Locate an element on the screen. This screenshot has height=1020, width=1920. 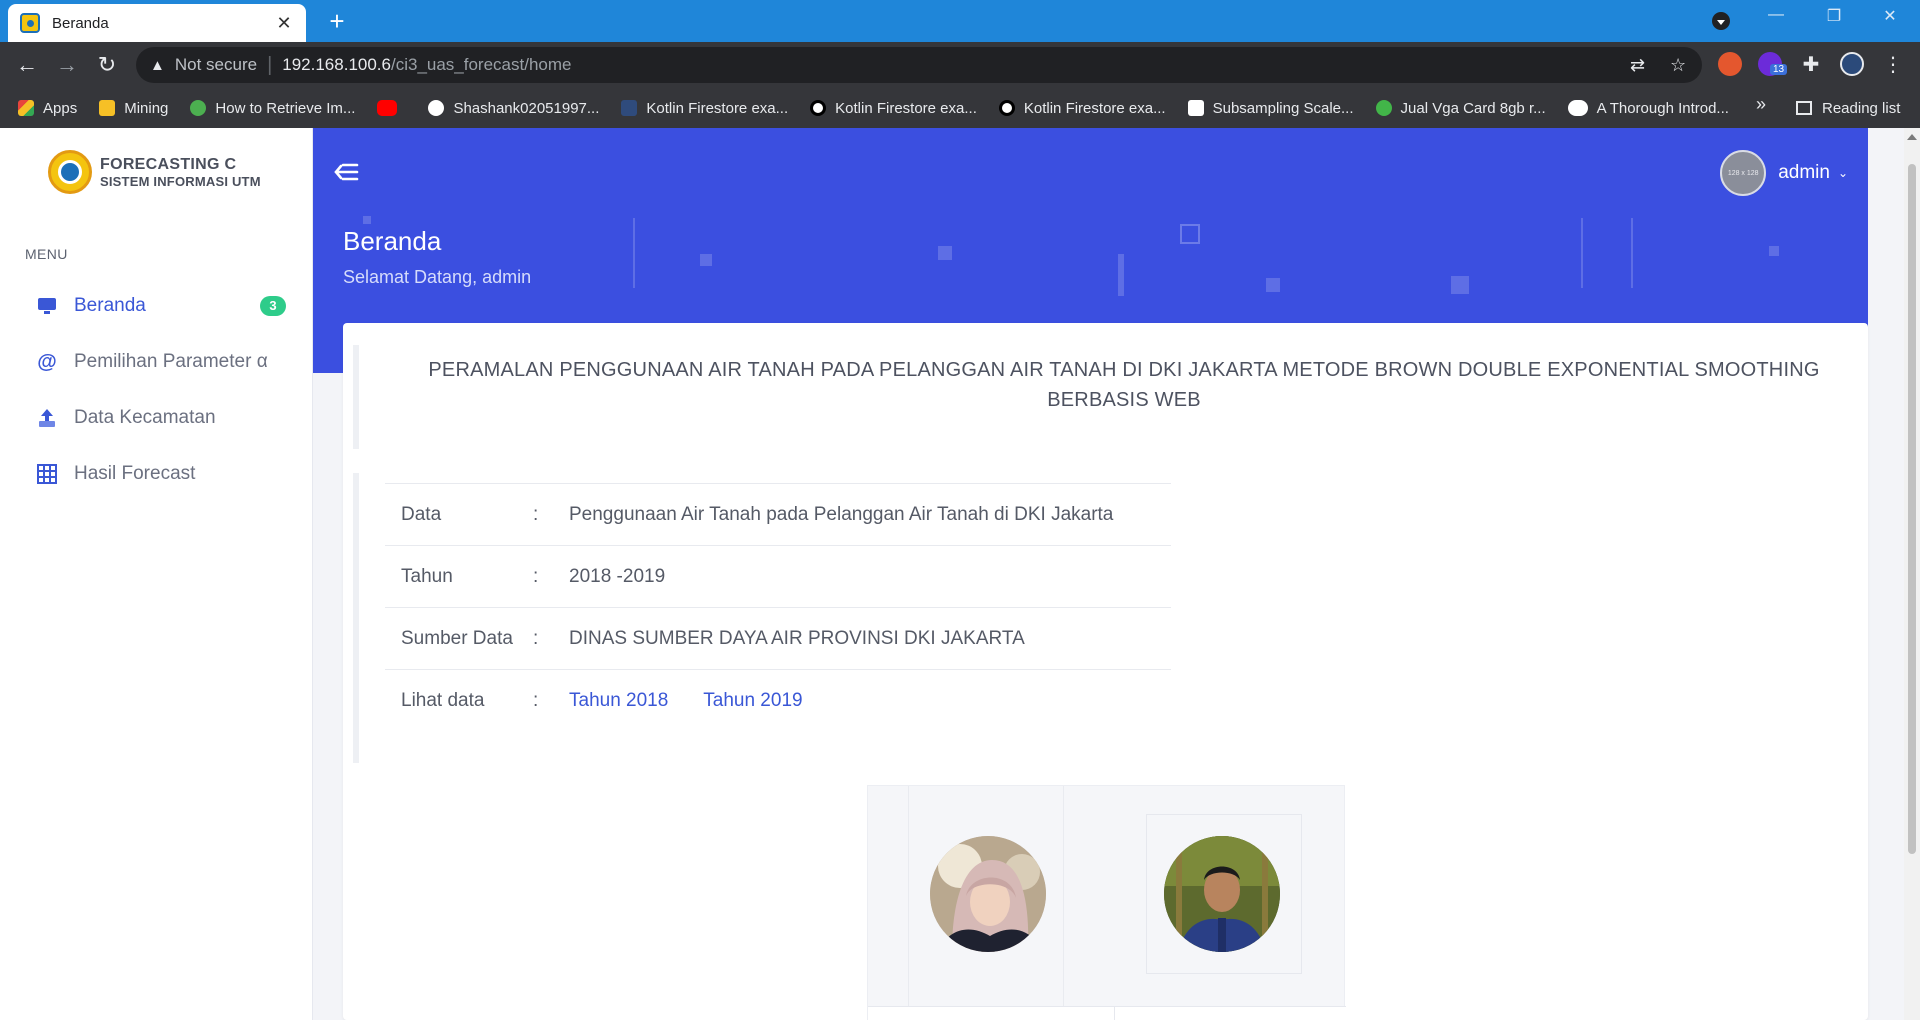
reading-list-label: Reading list is located at coordinates (1861, 108).